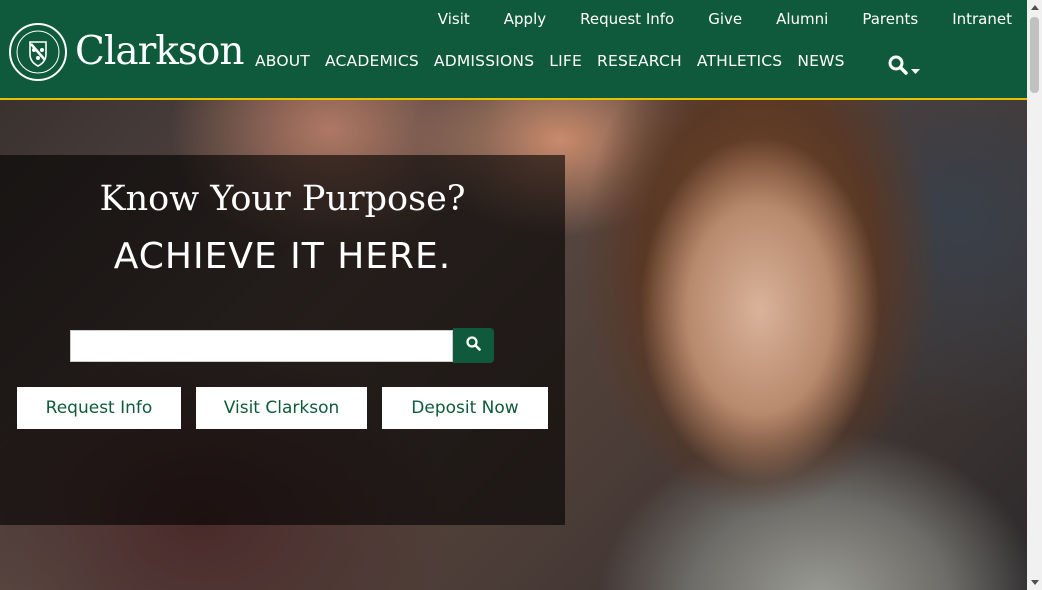  I want to click on clarkson-logo: Clarkson, so click(126, 52).